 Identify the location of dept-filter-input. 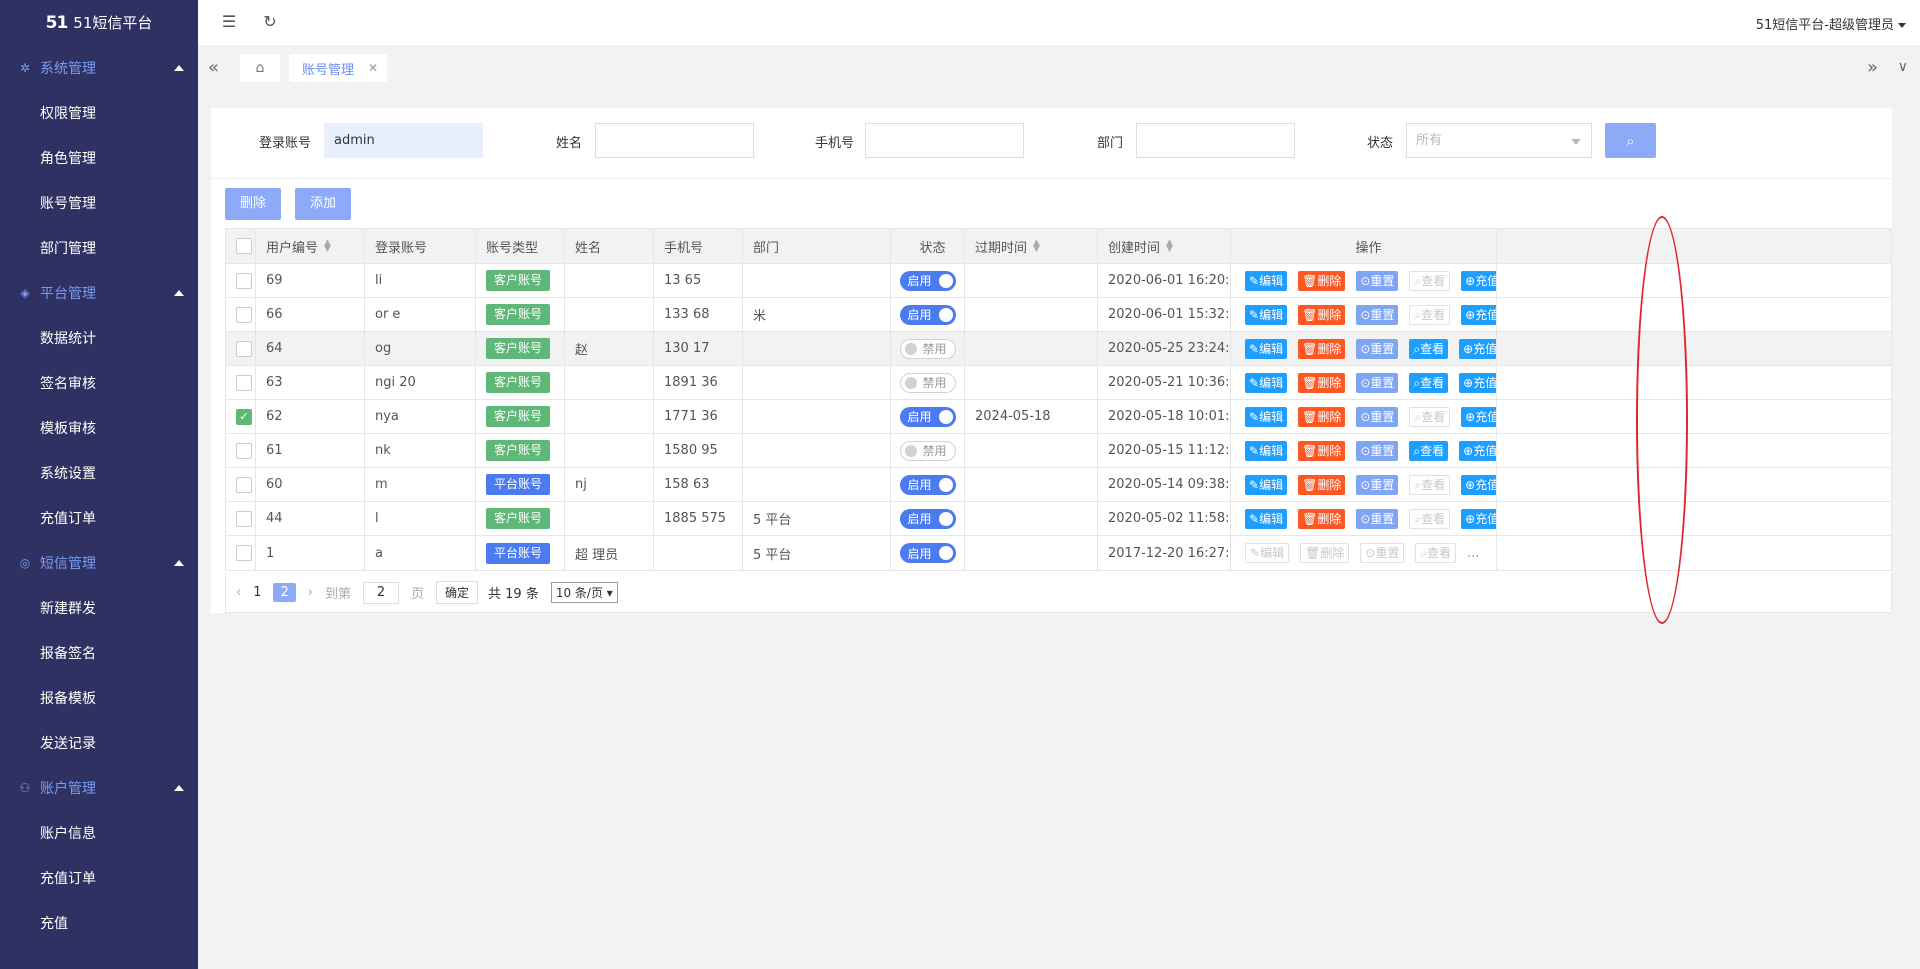
(1215, 140).